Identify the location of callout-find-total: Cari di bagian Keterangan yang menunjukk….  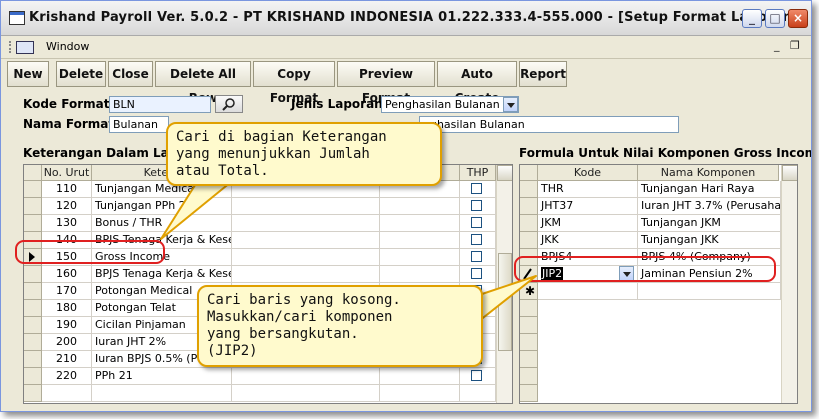
(304, 154).